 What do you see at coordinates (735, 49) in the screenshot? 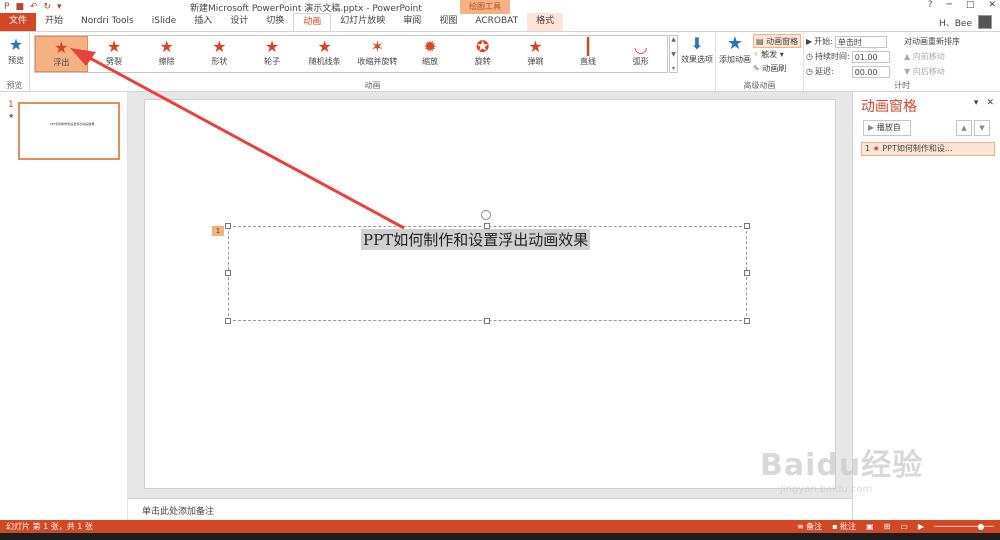
I see `add-animation-button: ★ 添加动画` at bounding box center [735, 49].